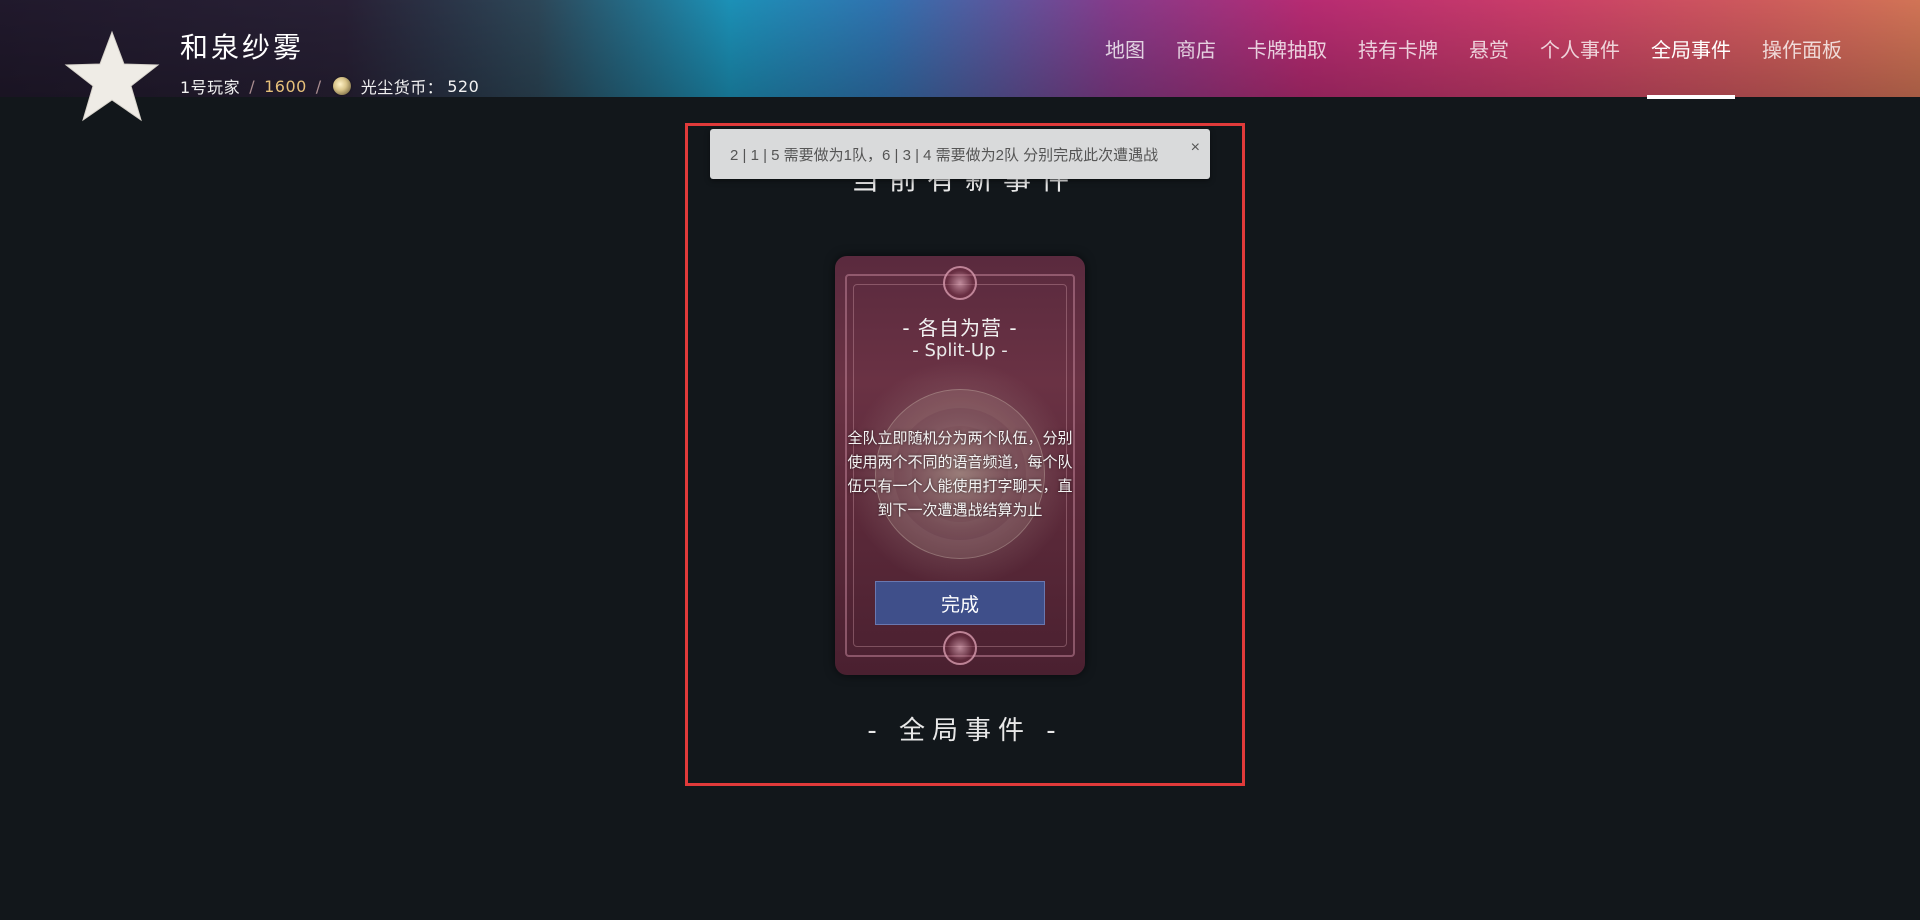  Describe the element at coordinates (960, 350) in the screenshot. I see `card-subtitle: - Split-Up -` at that location.